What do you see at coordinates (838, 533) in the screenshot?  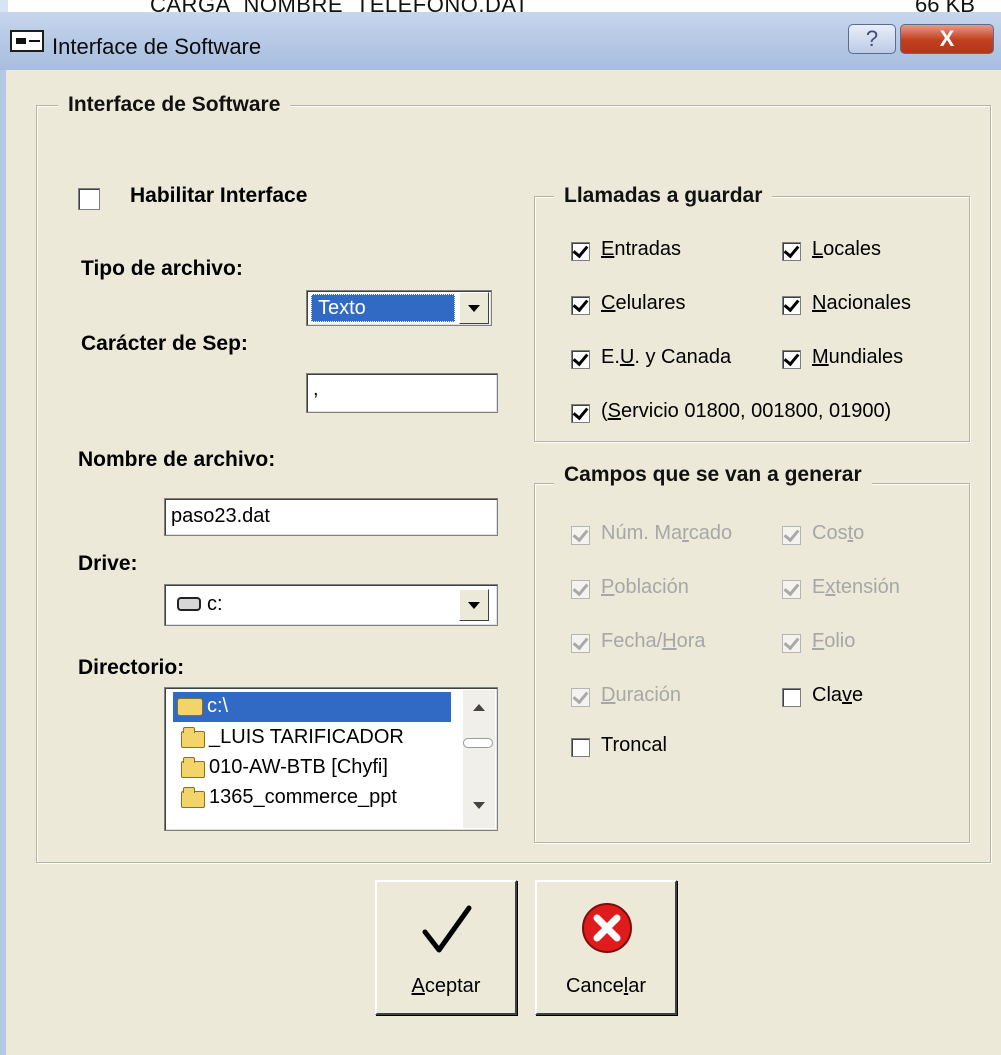 I see `field-label: Costo` at bounding box center [838, 533].